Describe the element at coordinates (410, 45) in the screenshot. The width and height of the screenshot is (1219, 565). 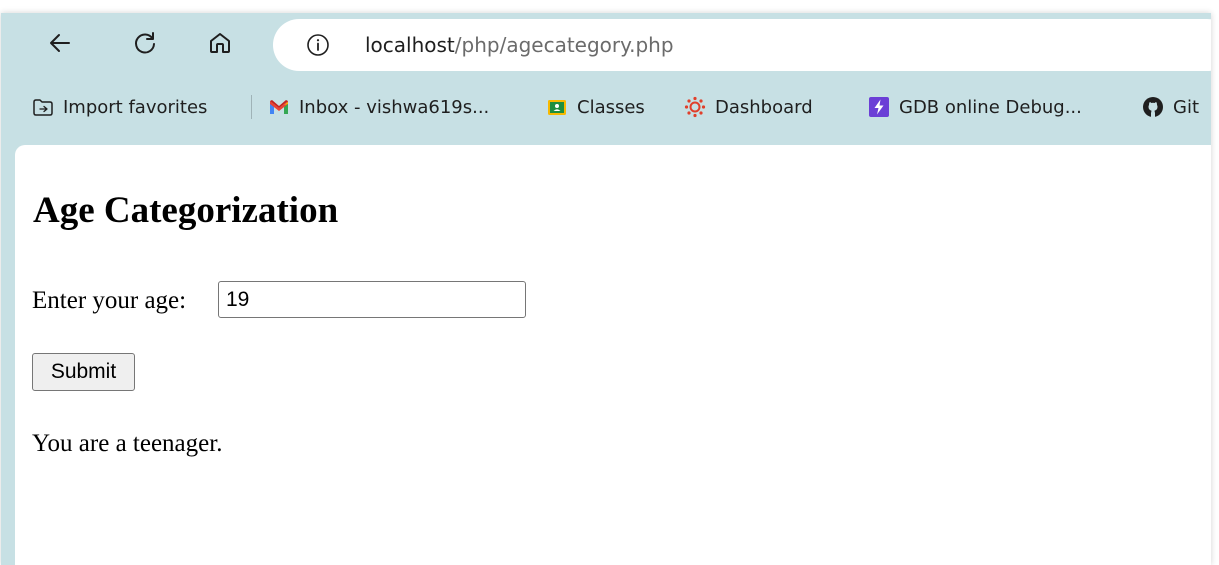
I see `url-host: localhost` at that location.